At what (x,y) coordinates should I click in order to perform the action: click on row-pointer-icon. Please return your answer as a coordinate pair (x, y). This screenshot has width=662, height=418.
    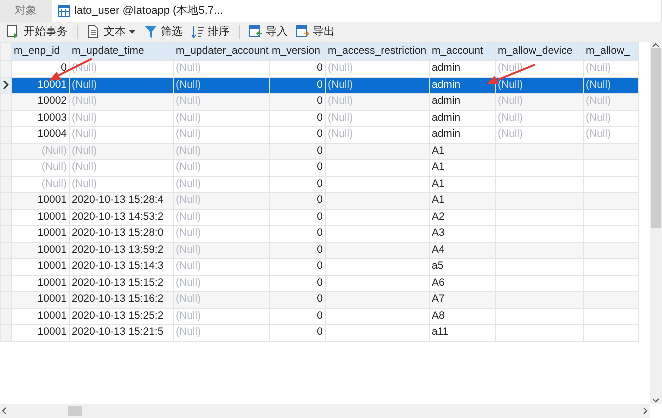
    Looking at the image, I should click on (6, 84).